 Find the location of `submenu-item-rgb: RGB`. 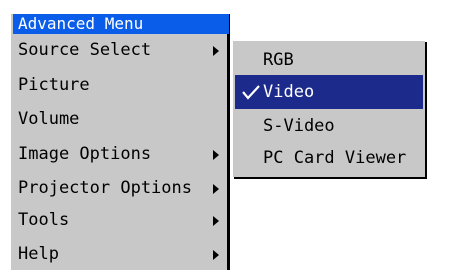

submenu-item-rgb: RGB is located at coordinates (327, 60).